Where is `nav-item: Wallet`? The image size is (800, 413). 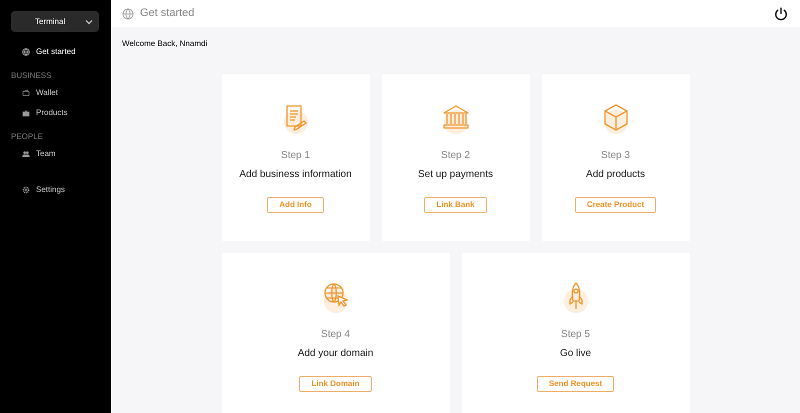
nav-item: Wallet is located at coordinates (55, 93).